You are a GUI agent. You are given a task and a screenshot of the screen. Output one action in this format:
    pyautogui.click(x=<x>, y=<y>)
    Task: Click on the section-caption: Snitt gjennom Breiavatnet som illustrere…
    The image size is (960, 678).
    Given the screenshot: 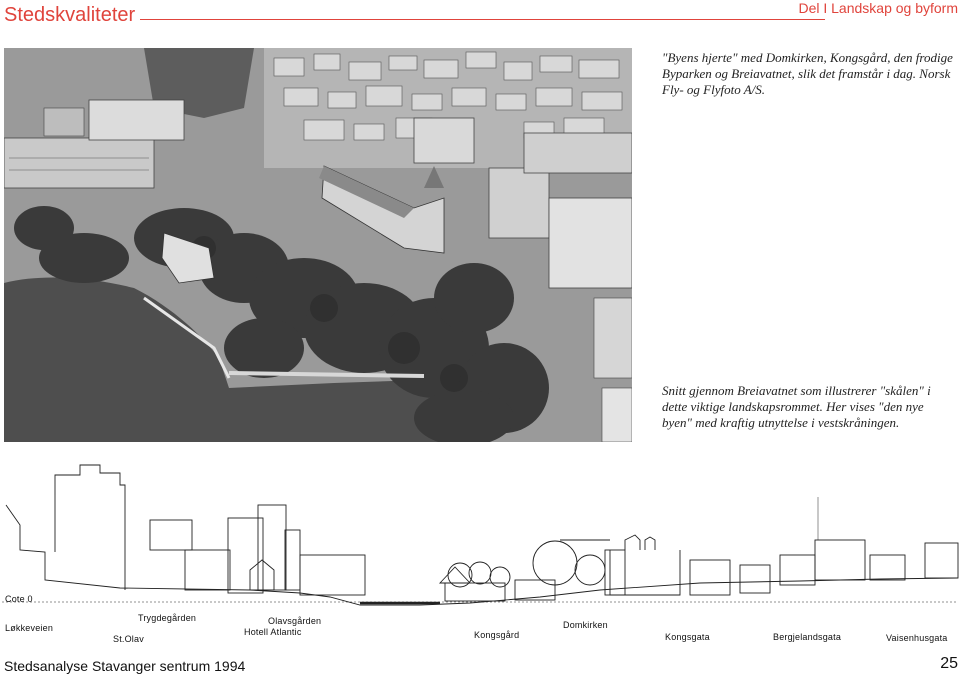 What is the action you would take?
    pyautogui.click(x=796, y=406)
    